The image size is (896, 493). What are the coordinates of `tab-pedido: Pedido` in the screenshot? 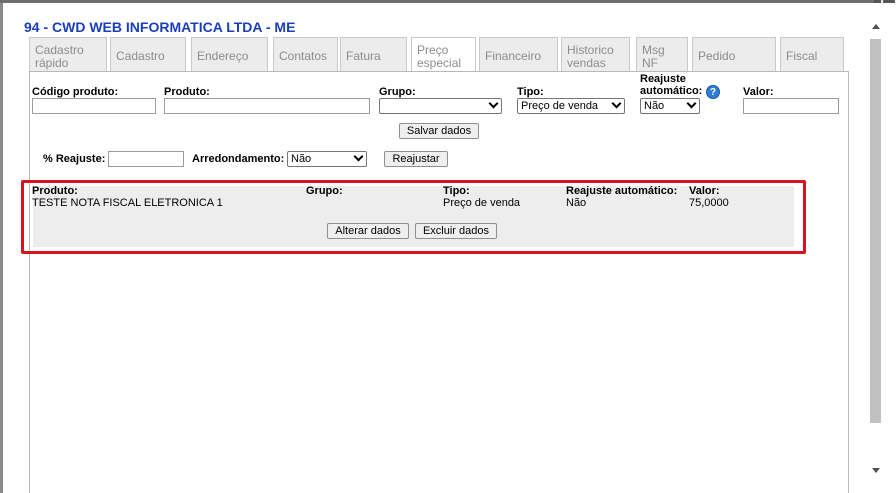 It's located at (734, 54).